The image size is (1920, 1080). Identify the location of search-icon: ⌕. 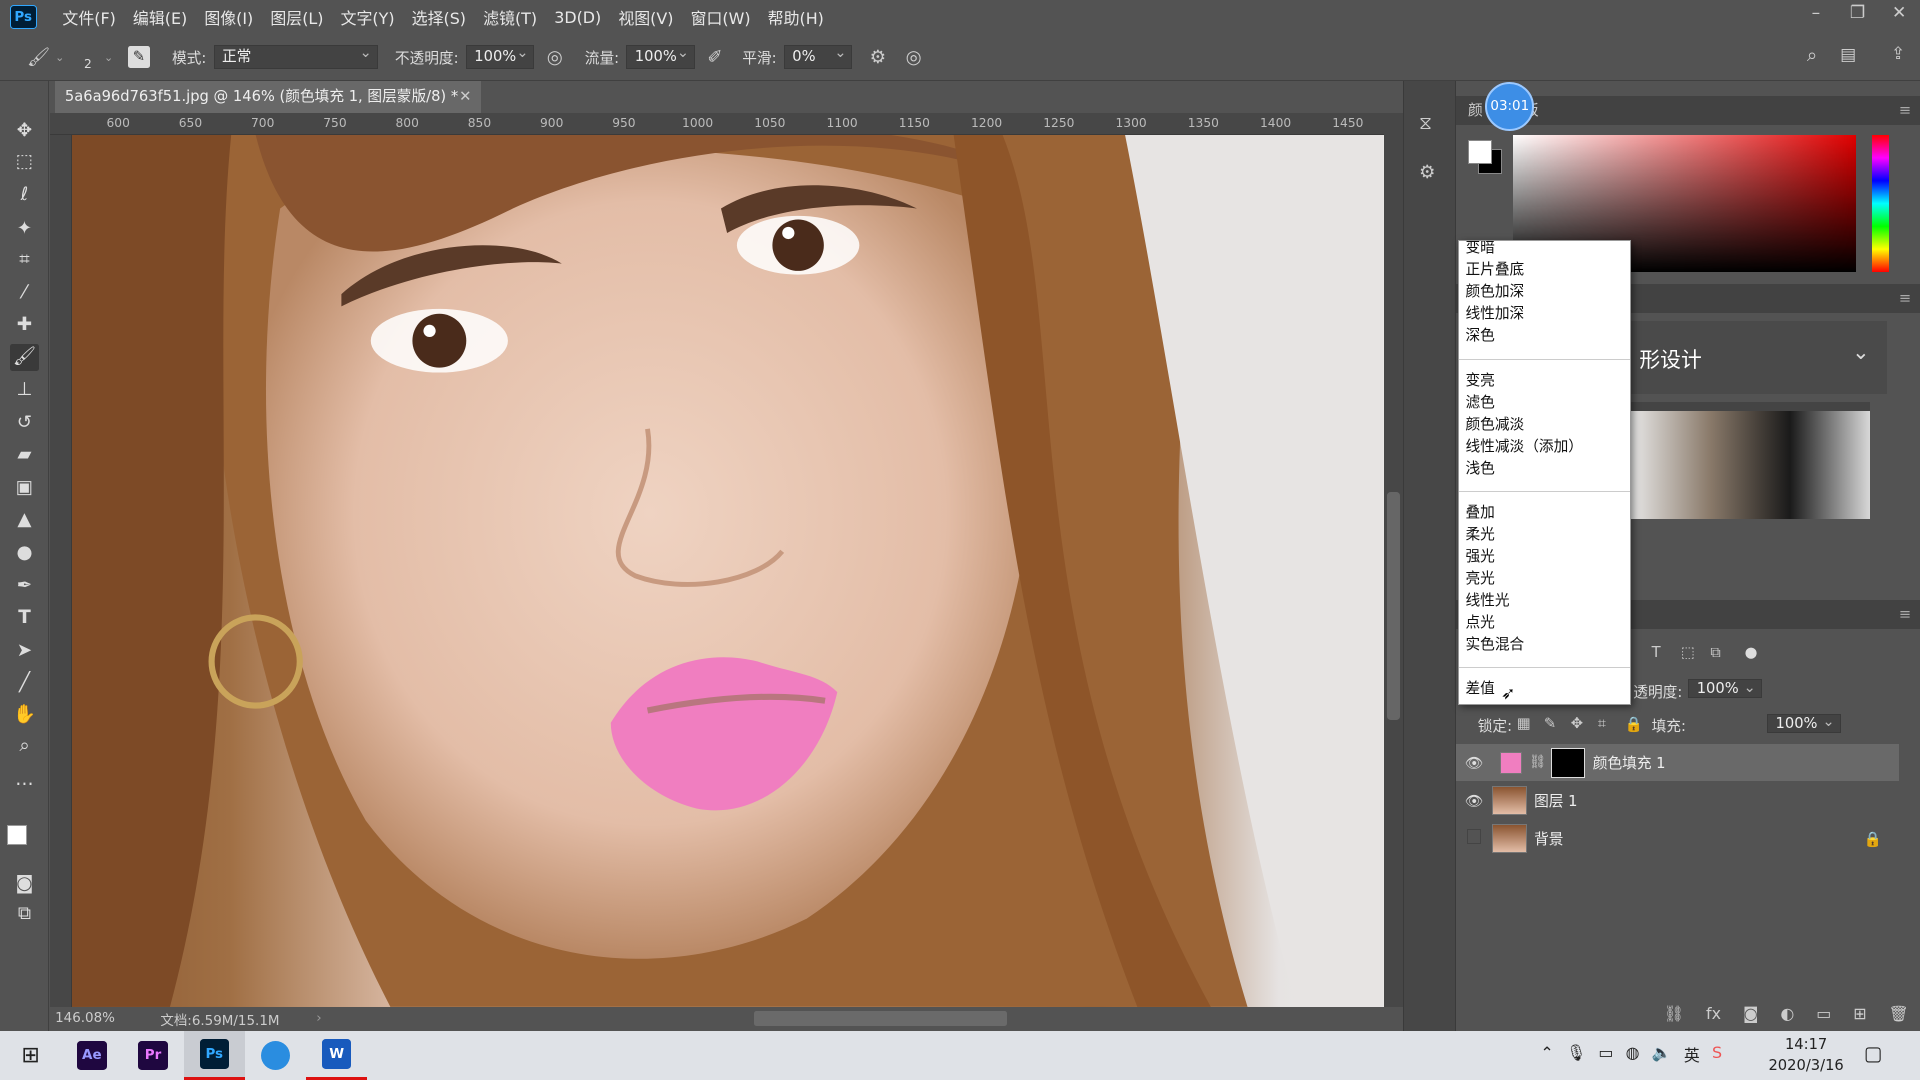
(1812, 55).